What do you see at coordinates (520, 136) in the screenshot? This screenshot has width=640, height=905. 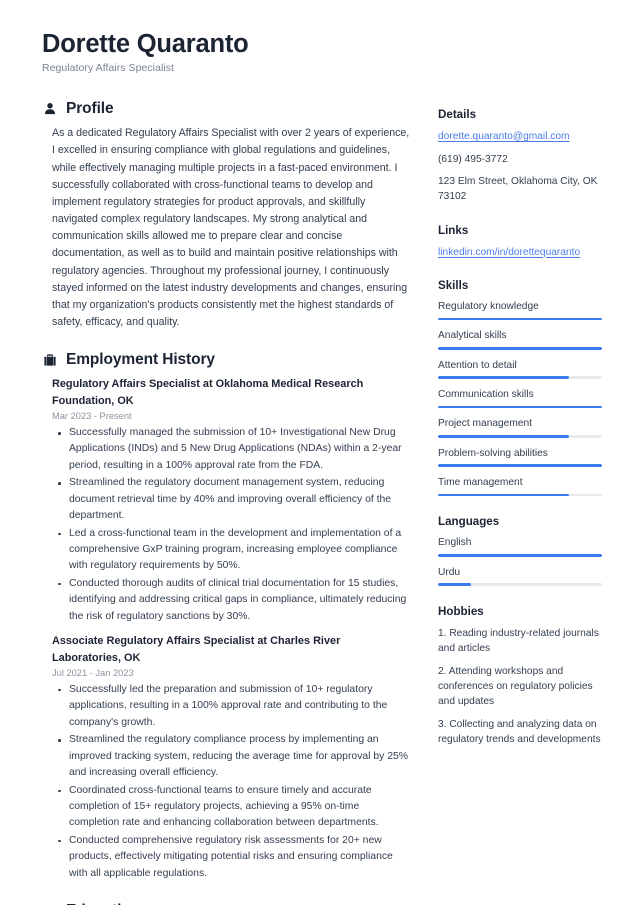 I see `email-link: dorette.quaranto@gmail.com` at bounding box center [520, 136].